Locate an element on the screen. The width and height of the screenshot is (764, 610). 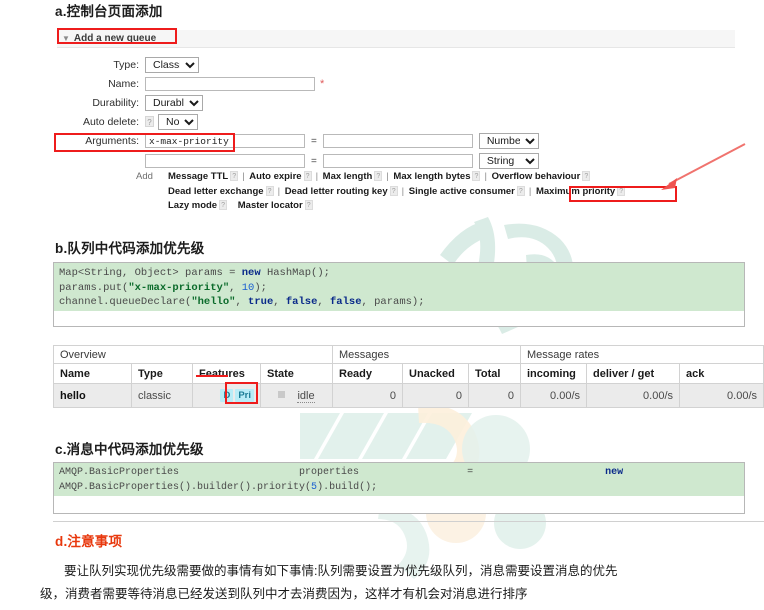
help-icon-auto-expire: ? is located at coordinates (307, 176).